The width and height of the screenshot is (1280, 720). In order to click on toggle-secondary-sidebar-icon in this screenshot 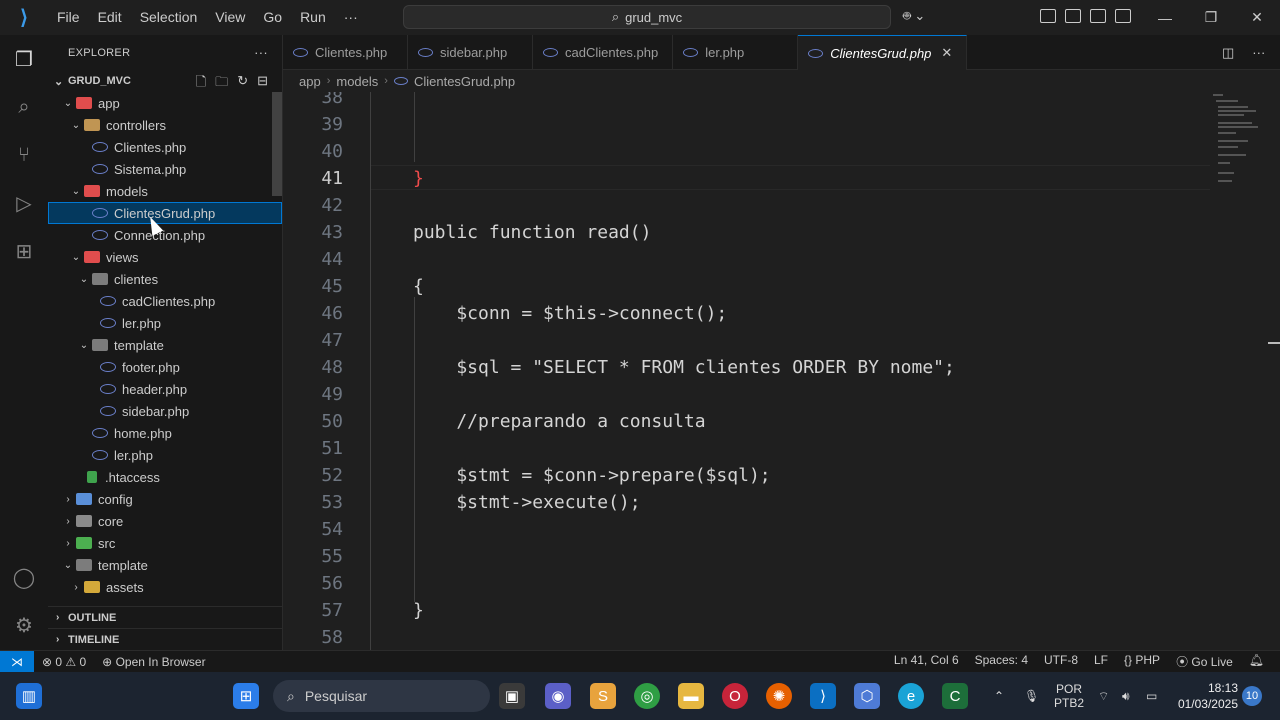, I will do `click(1123, 16)`.